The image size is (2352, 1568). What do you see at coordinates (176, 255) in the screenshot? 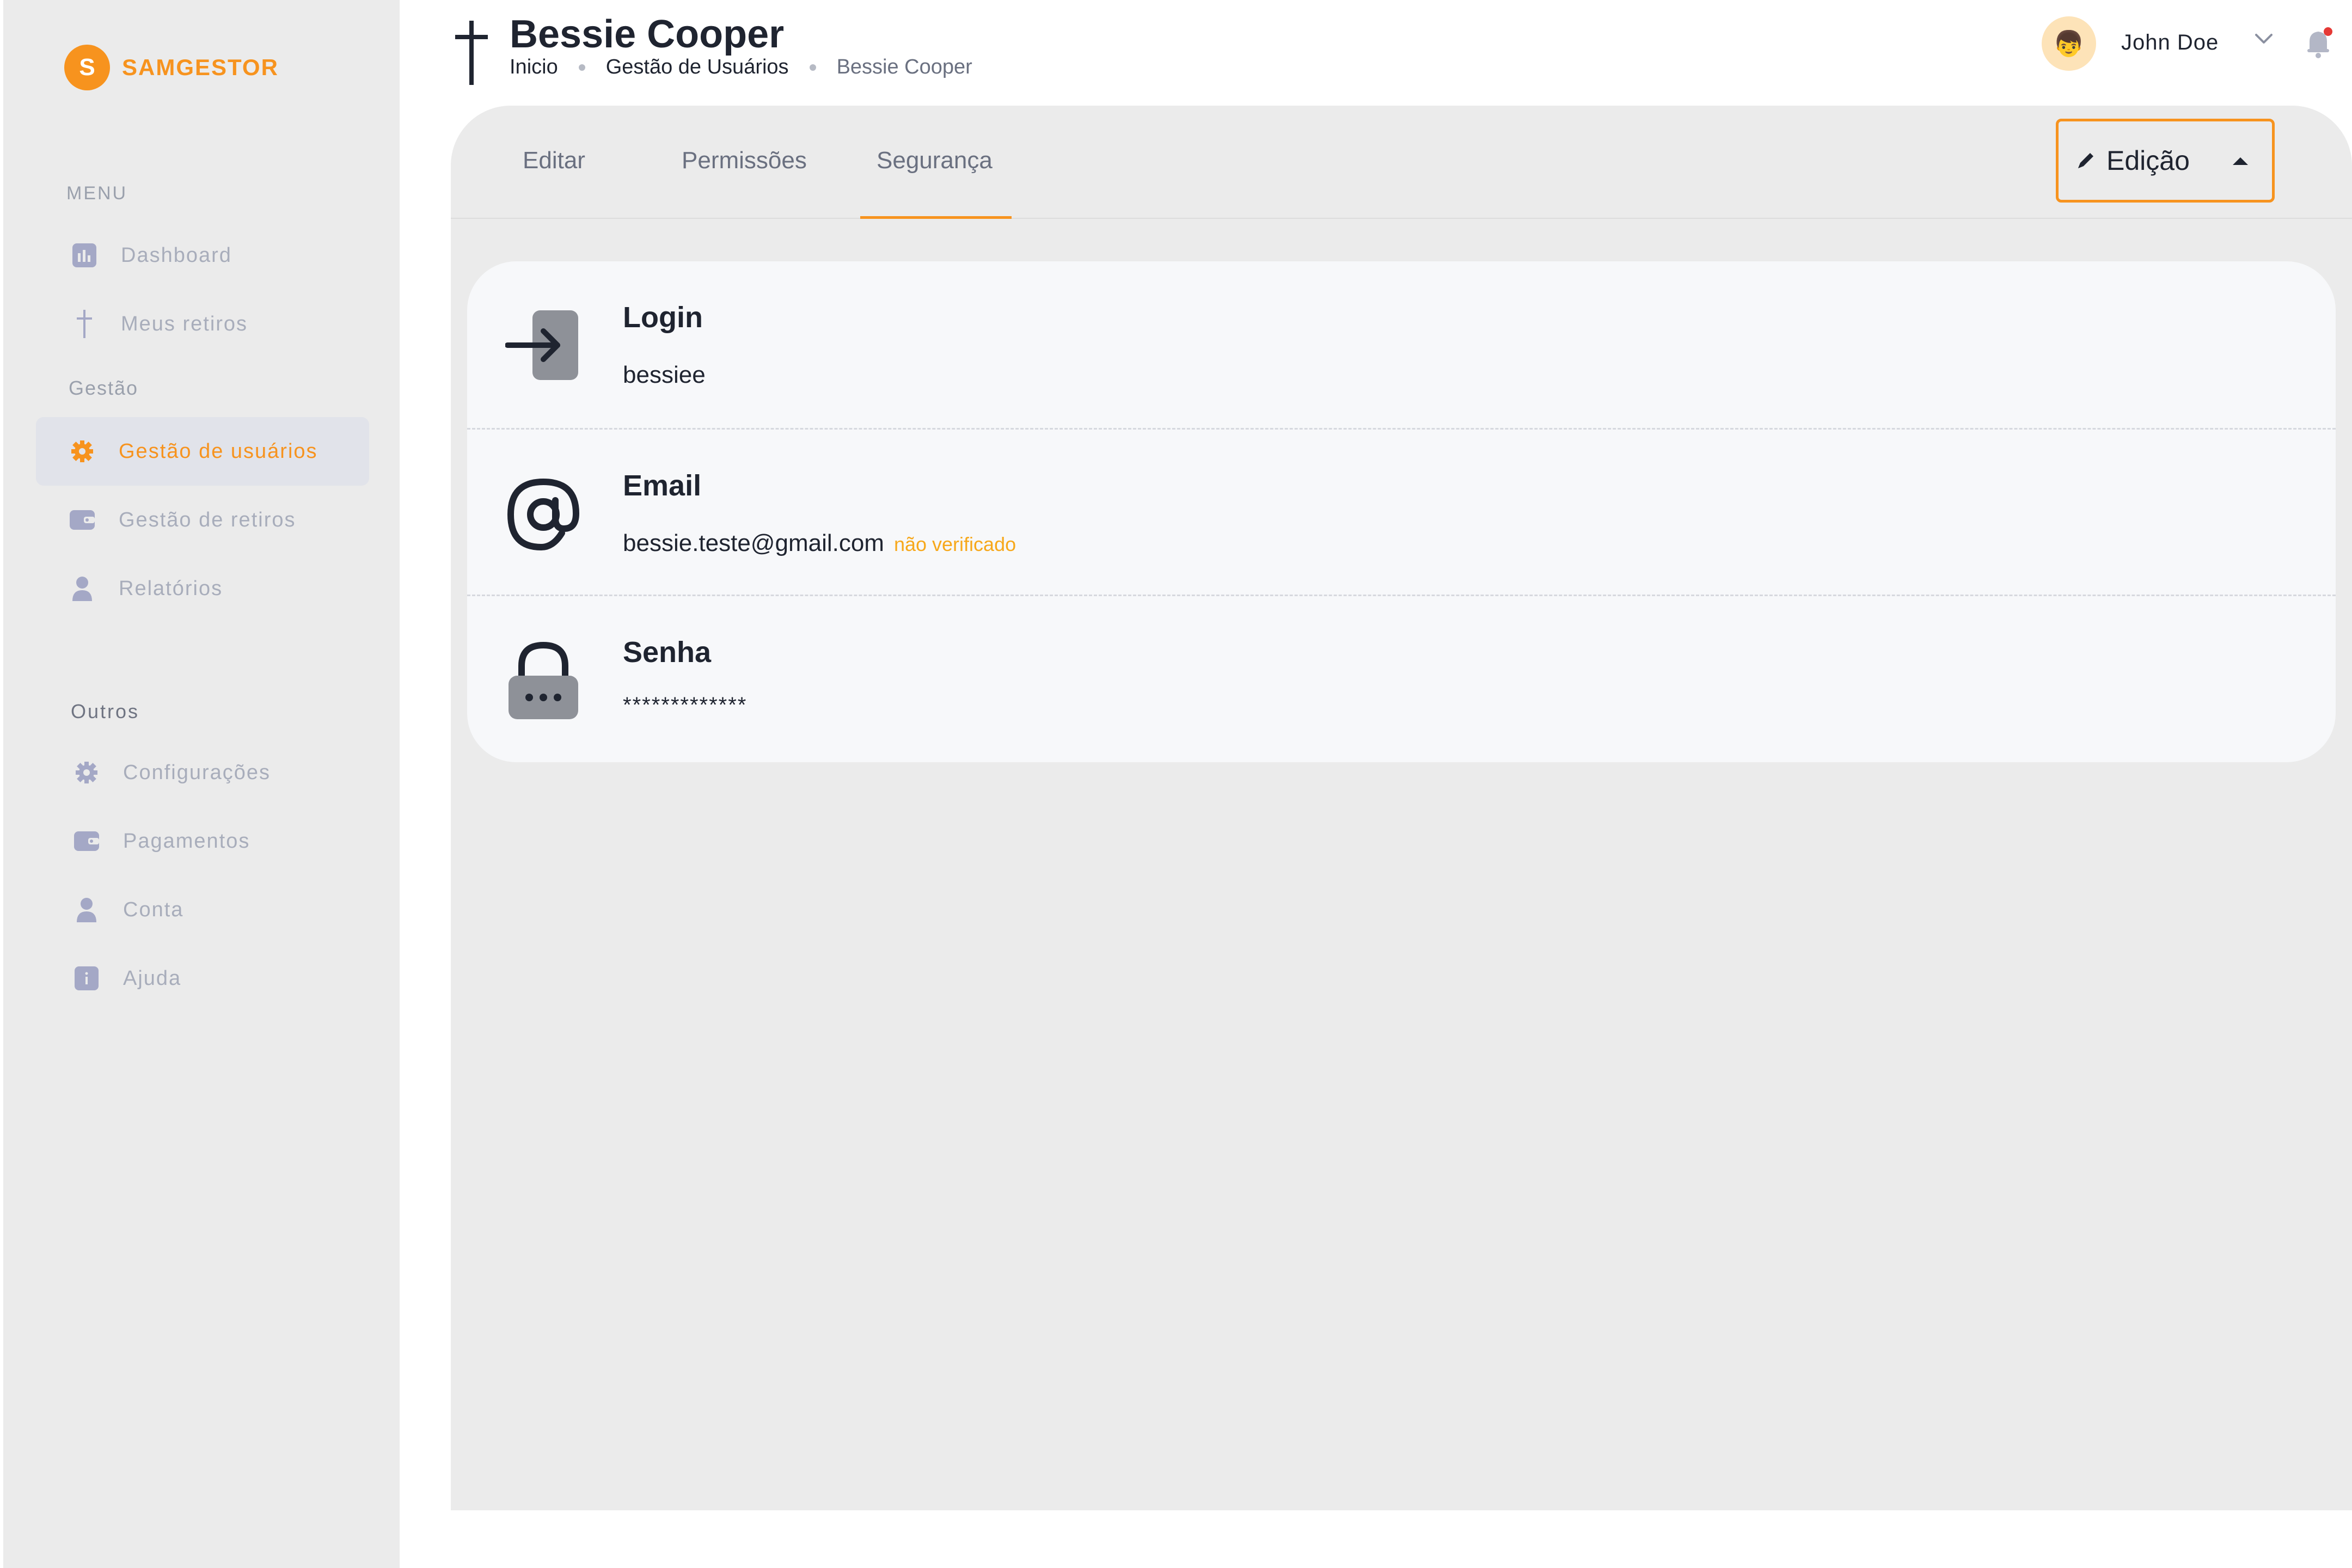
I see `sidebar-item-label: Dashboard` at bounding box center [176, 255].